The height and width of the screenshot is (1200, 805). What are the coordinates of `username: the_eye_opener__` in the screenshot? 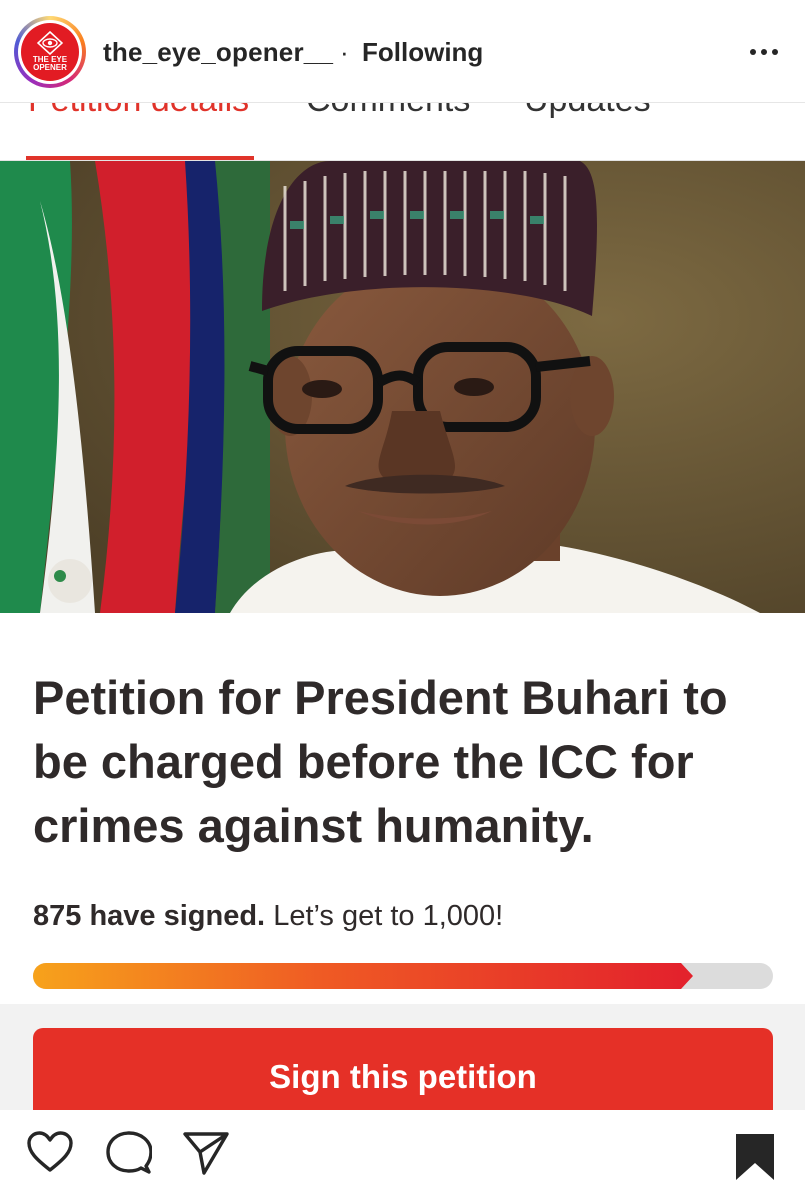 It's located at (218, 52).